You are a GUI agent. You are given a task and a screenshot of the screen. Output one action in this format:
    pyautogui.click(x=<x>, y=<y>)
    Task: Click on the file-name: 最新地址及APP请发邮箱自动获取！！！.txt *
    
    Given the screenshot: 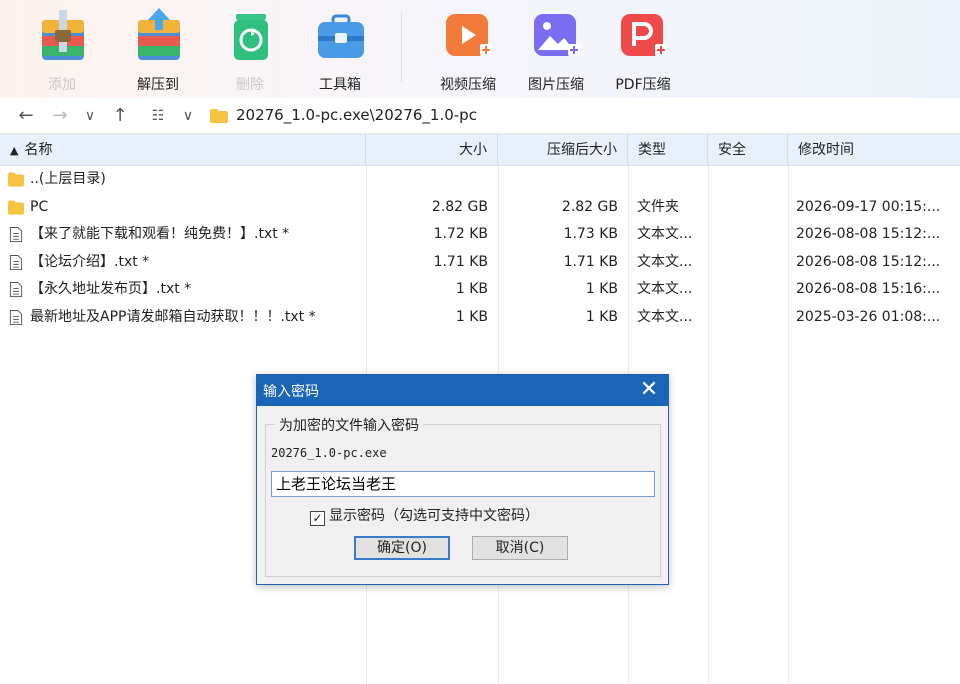 What is the action you would take?
    pyautogui.click(x=173, y=317)
    